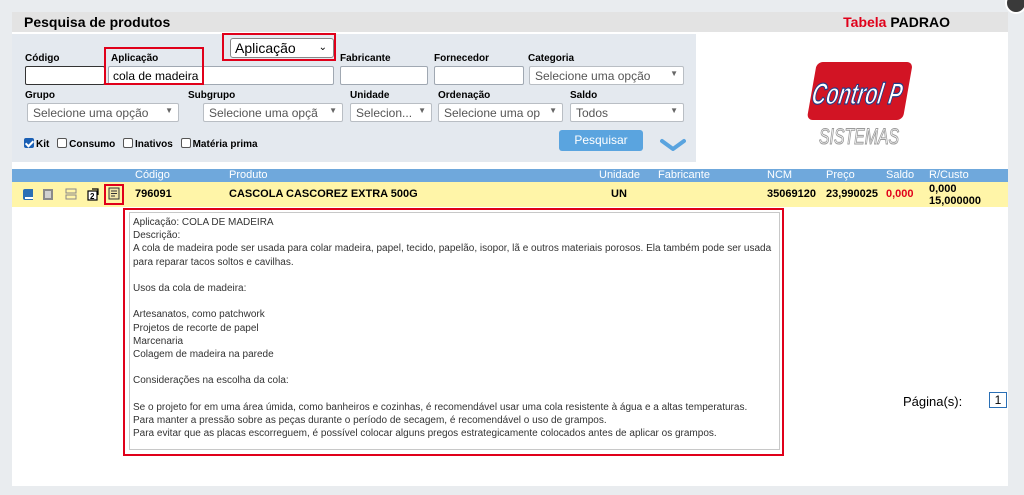 This screenshot has width=1024, height=495. Describe the element at coordinates (933, 401) in the screenshot. I see `pager-label: Página(s):` at that location.